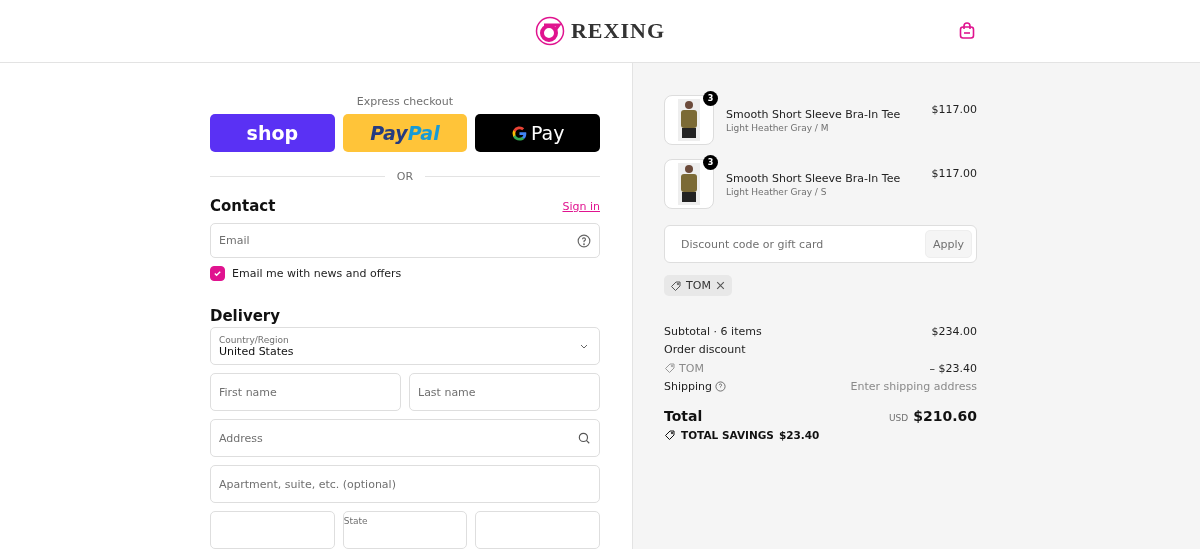  I want to click on total-savings-label: TOTAL SAVINGS, so click(727, 435).